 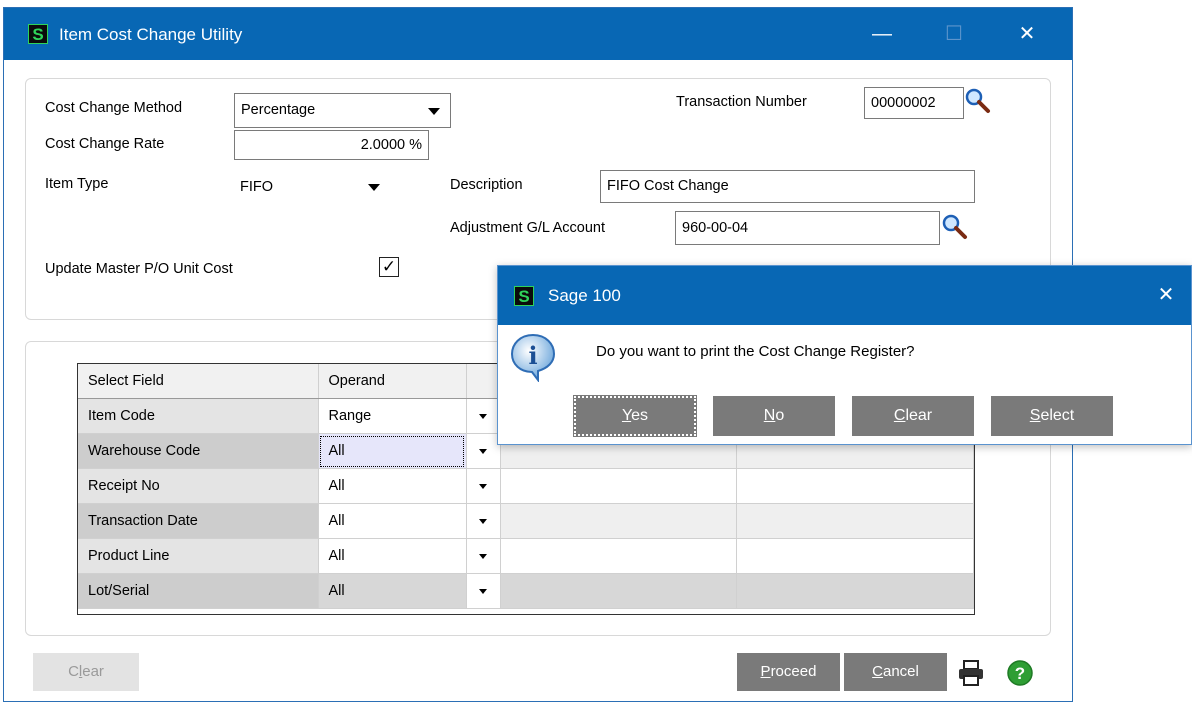 I want to click on proceed-hotkey: P, so click(x=765, y=671).